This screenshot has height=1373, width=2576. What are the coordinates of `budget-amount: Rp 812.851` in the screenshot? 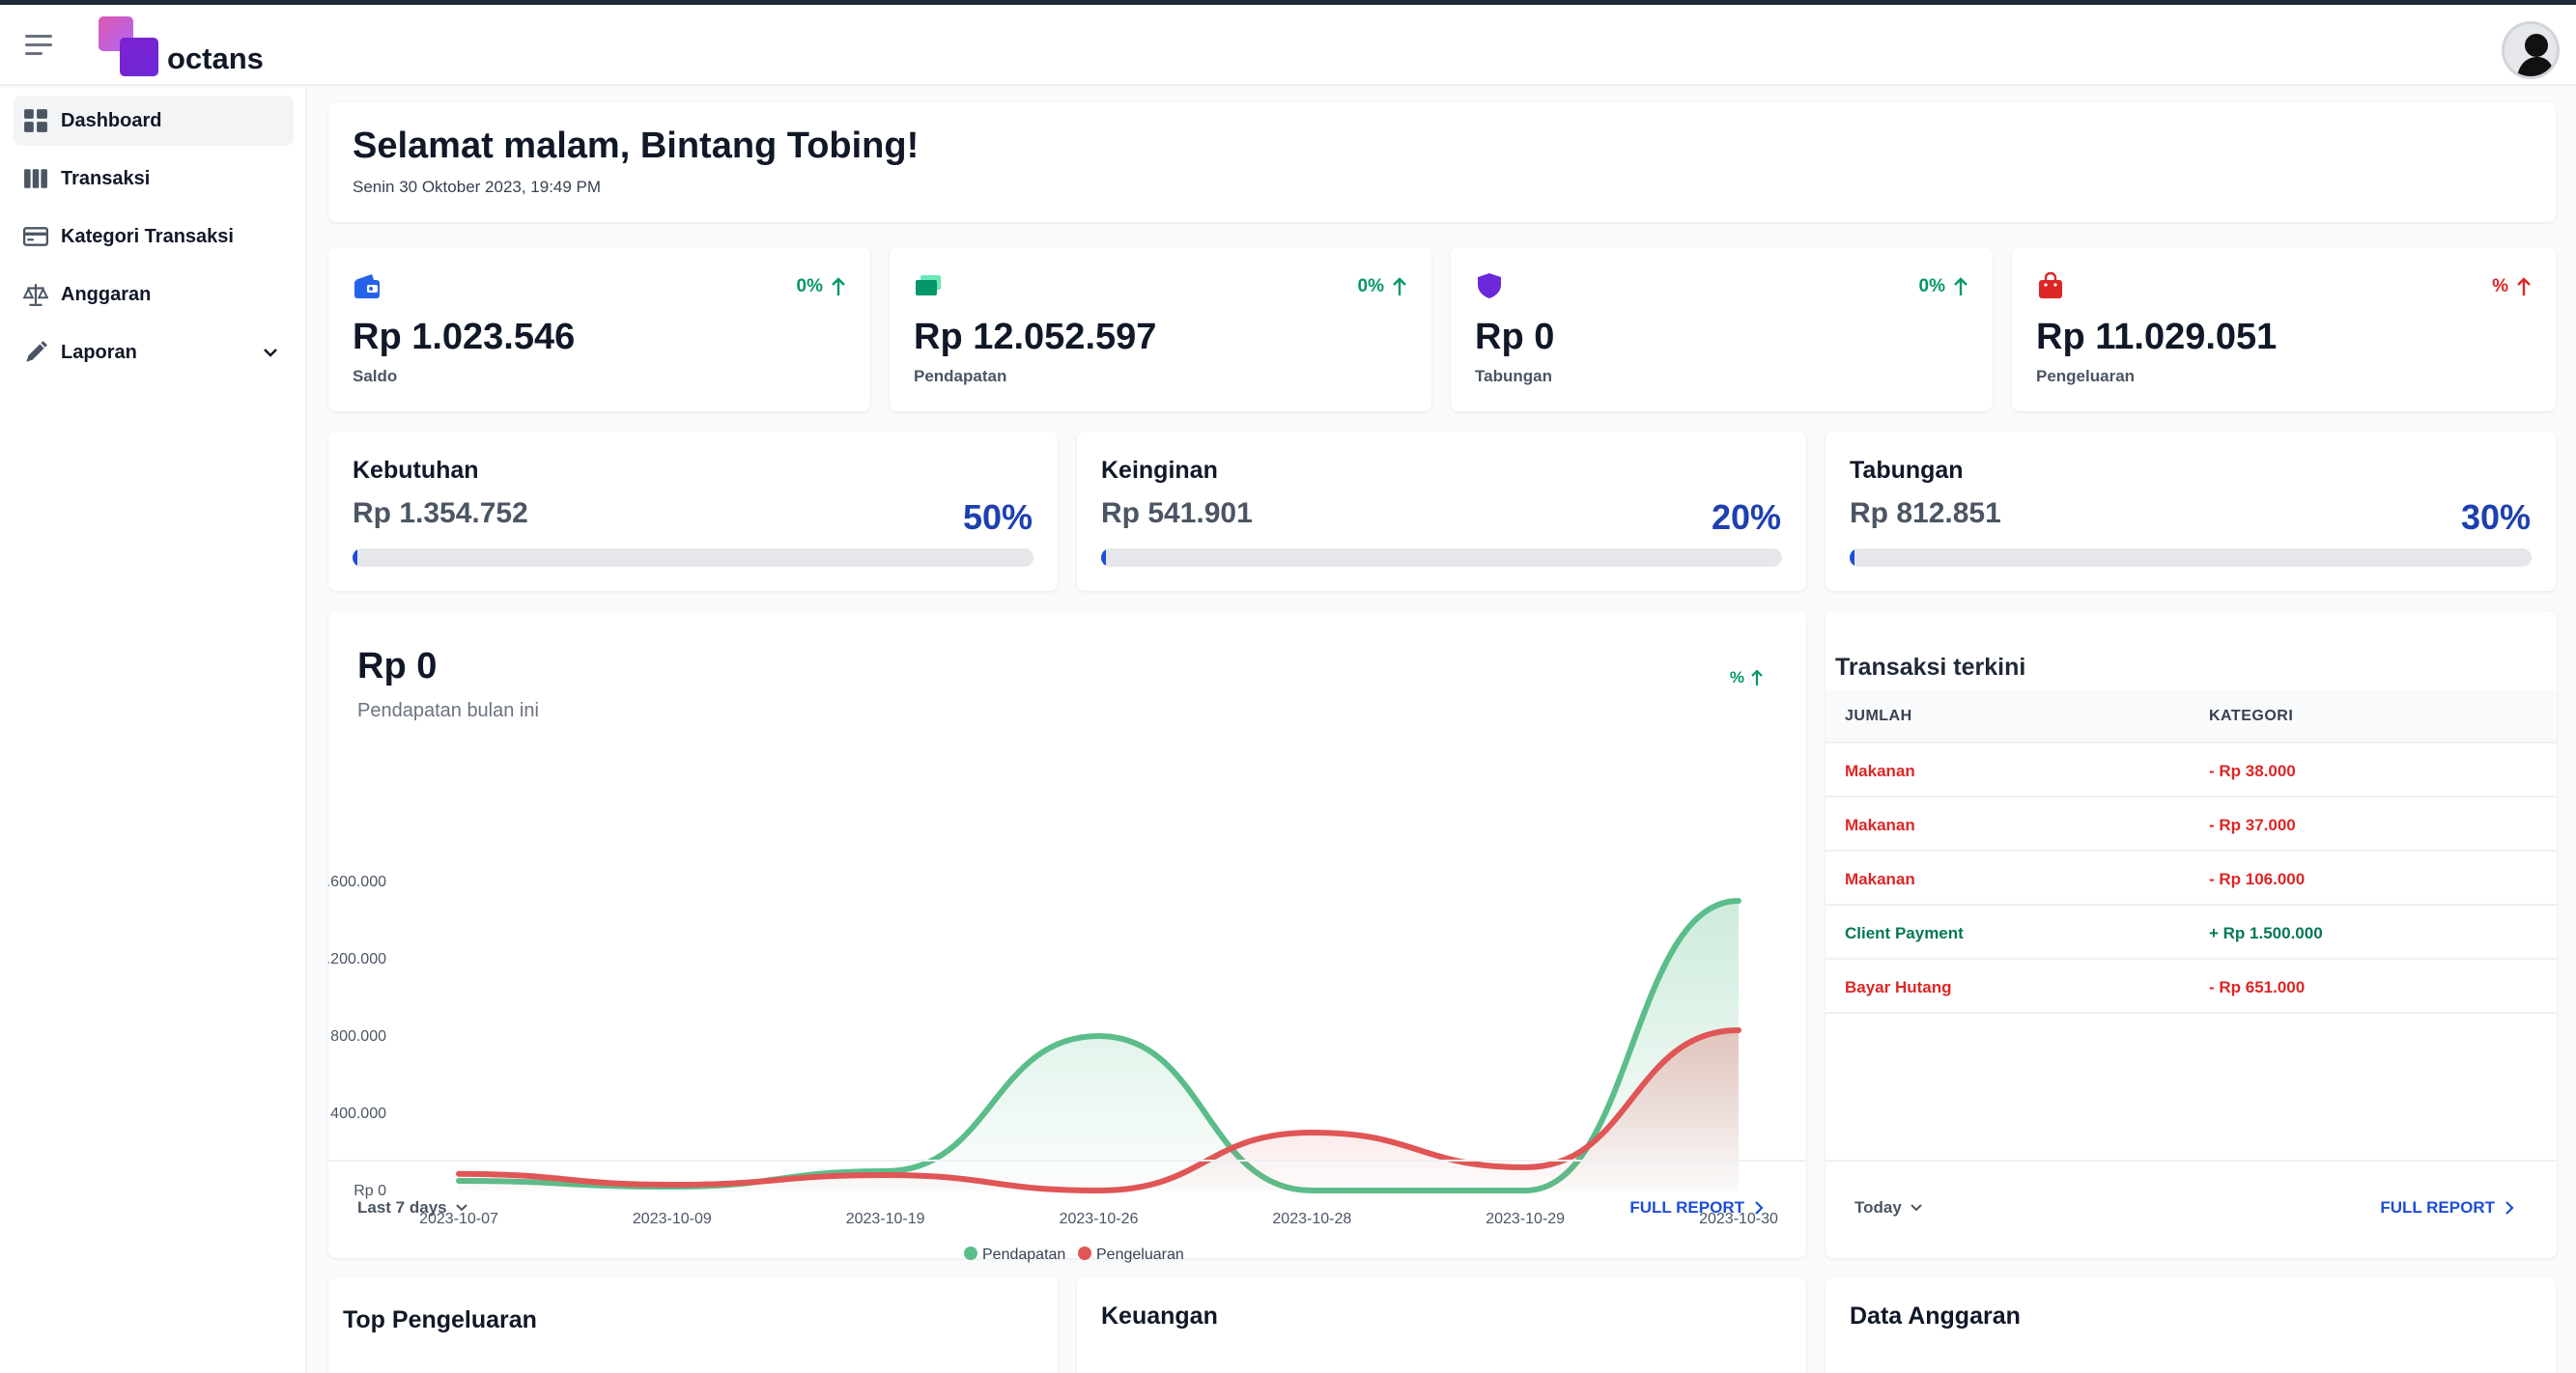 It's located at (1925, 513).